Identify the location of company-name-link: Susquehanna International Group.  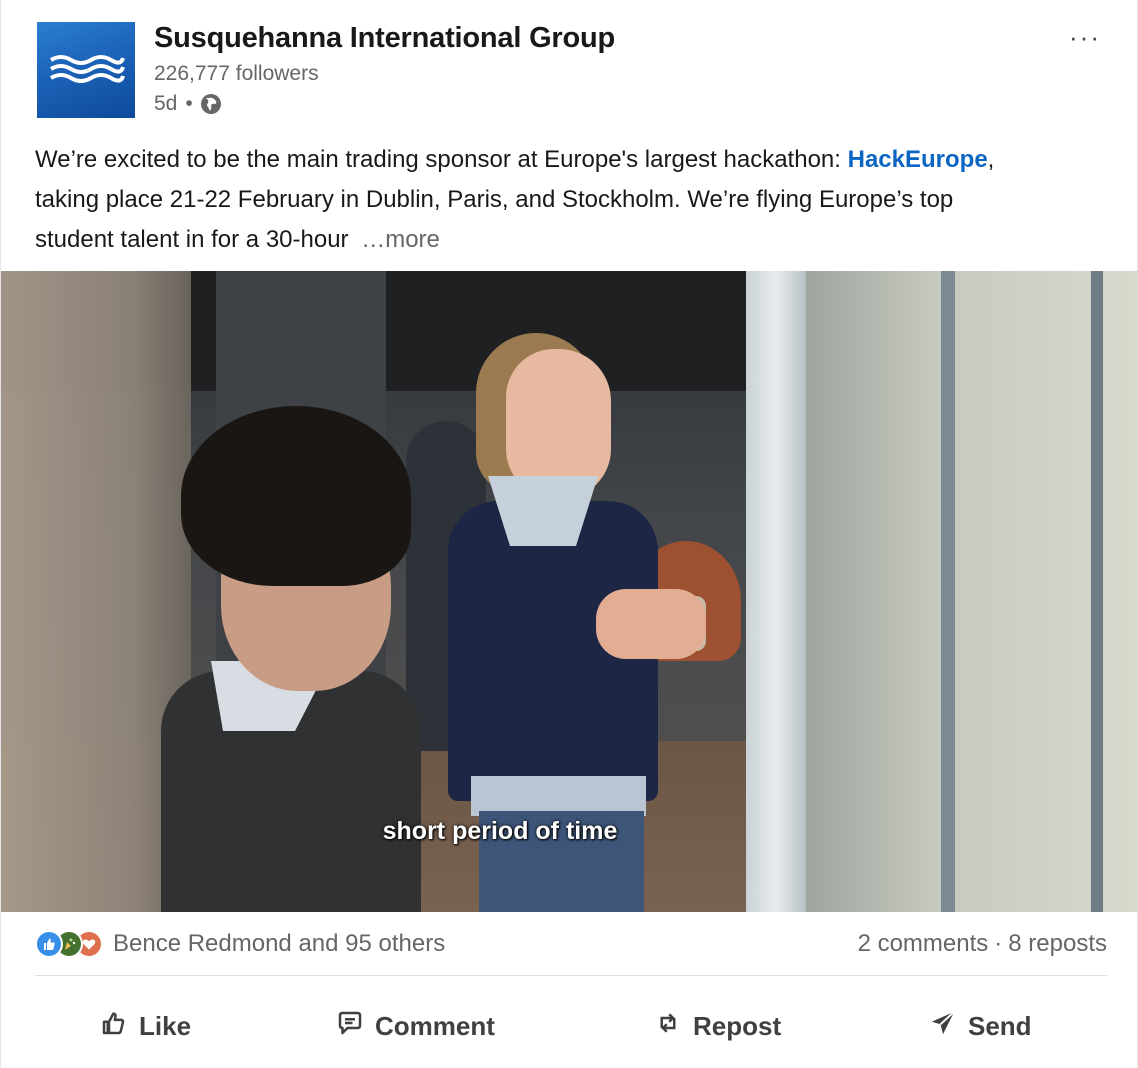
(384, 38).